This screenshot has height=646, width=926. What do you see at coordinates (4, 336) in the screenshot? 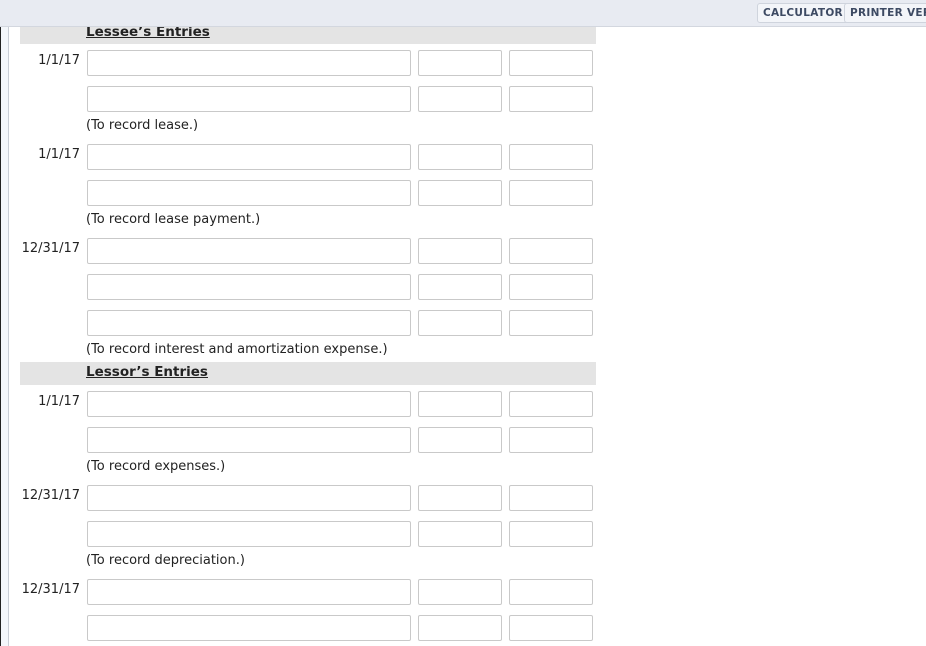
I see `left-panel-edge` at bounding box center [4, 336].